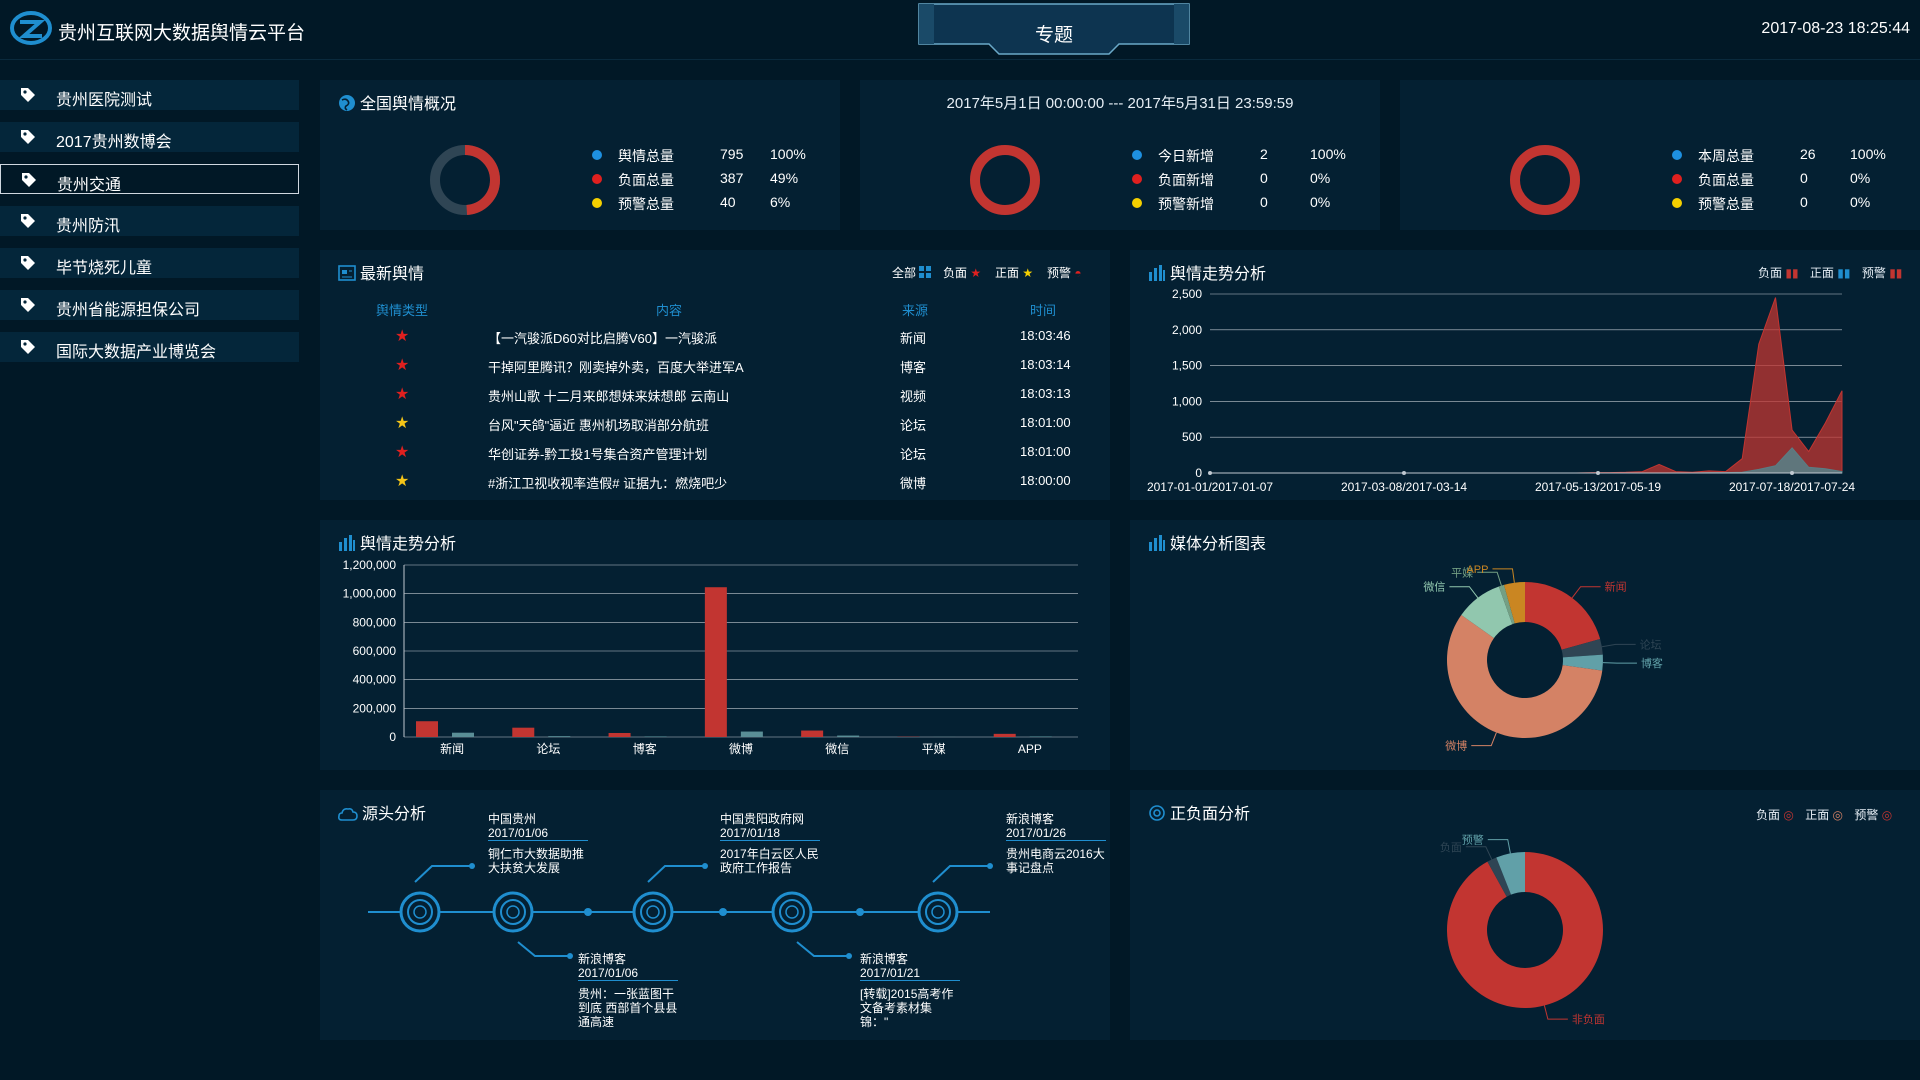 Image resolution: width=1920 pixels, height=1080 pixels. What do you see at coordinates (1064, 272) in the screenshot?
I see `filter-warning: 预警 ◓` at bounding box center [1064, 272].